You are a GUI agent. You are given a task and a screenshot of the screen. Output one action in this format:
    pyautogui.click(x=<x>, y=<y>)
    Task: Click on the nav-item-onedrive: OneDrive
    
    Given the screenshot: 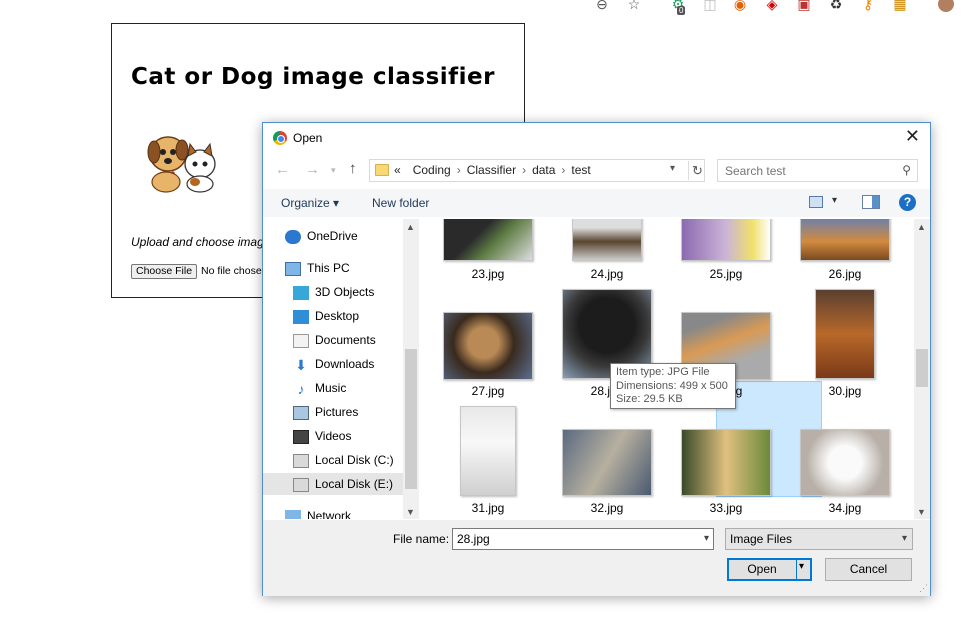 What is the action you would take?
    pyautogui.click(x=344, y=236)
    